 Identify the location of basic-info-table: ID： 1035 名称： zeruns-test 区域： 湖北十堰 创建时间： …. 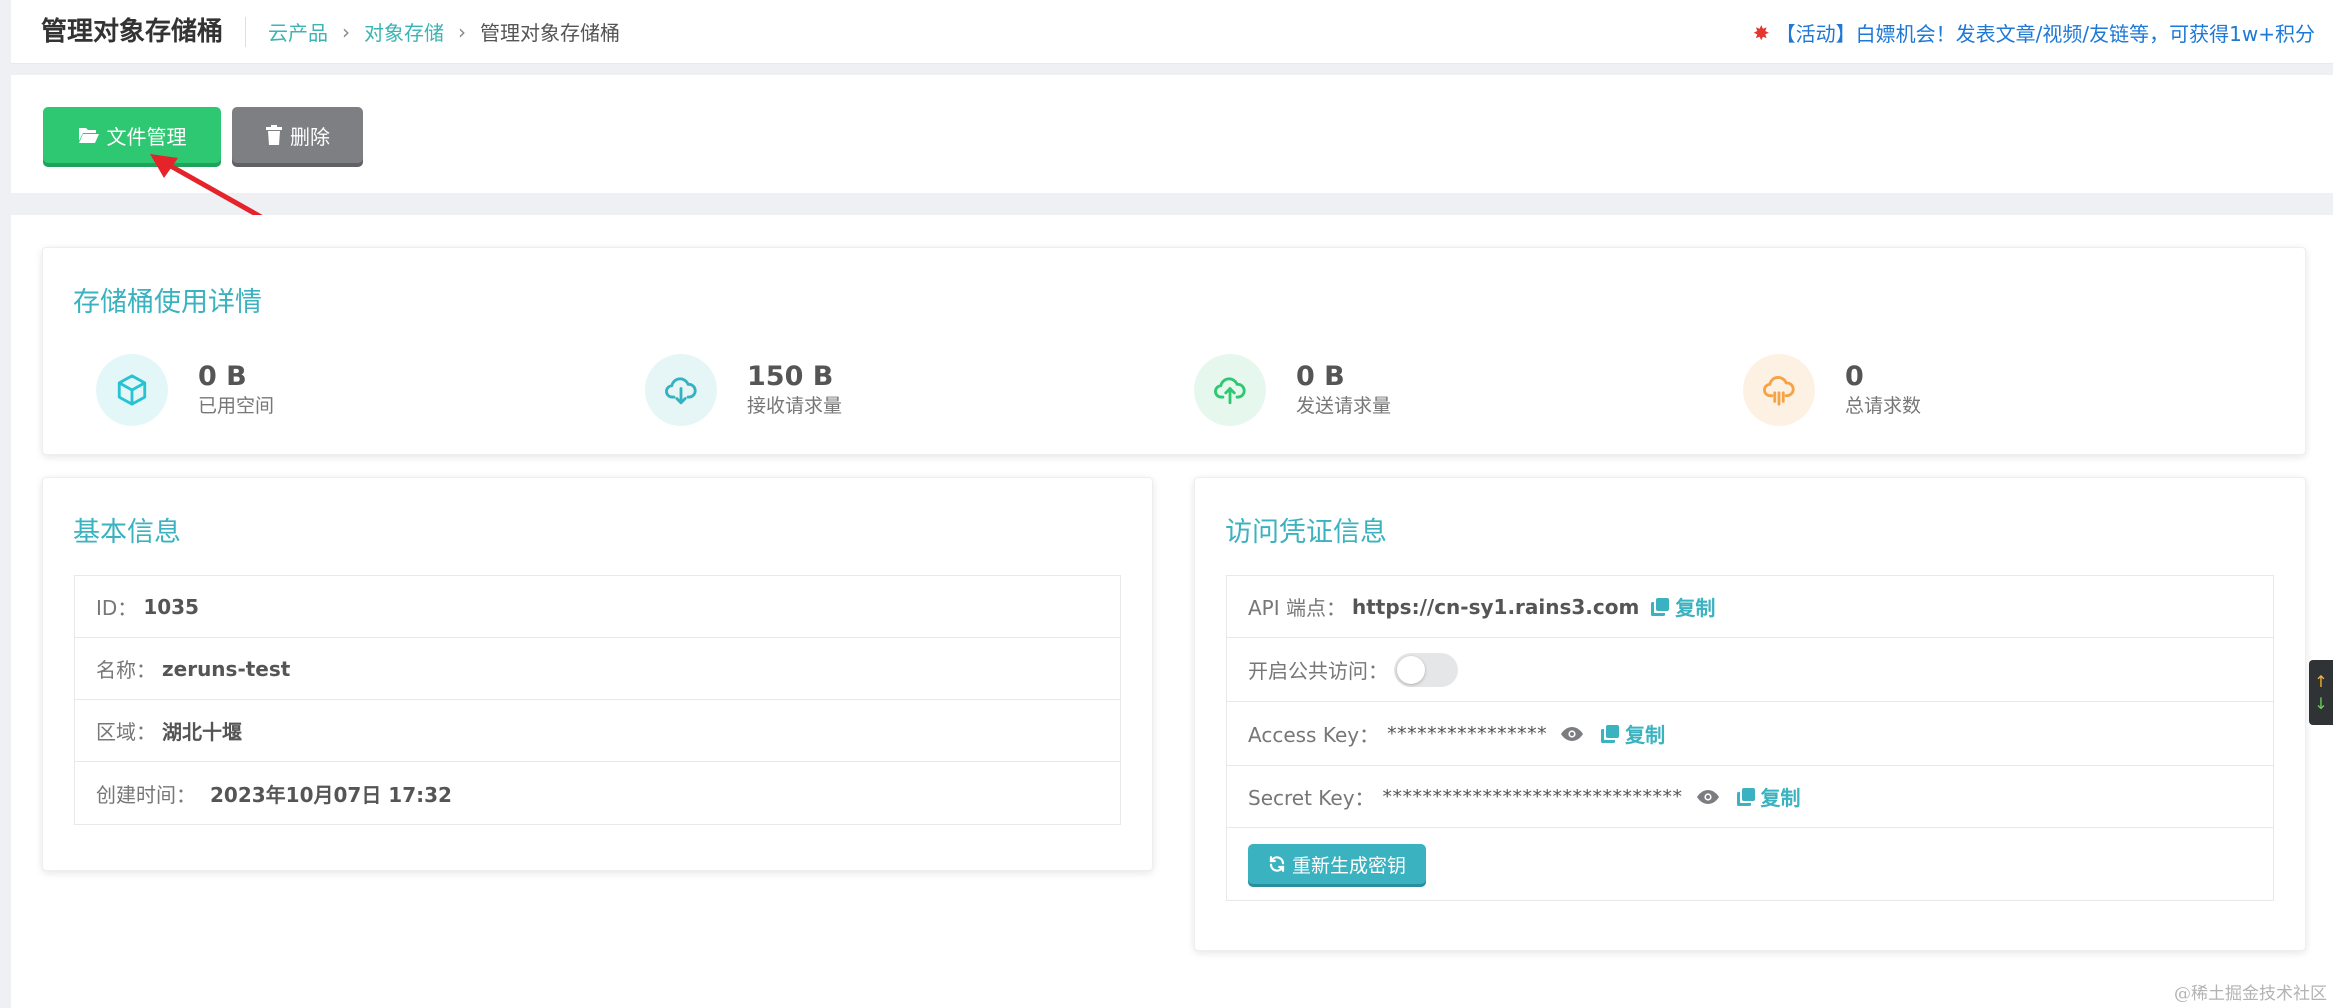
(597, 700).